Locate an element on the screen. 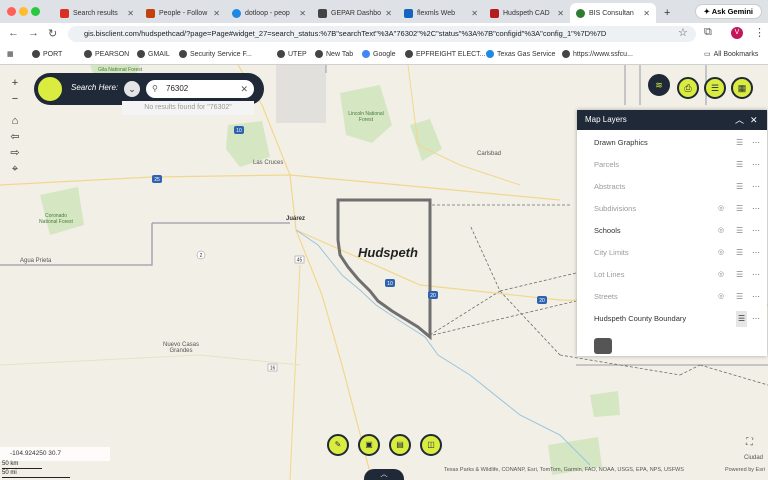 This screenshot has width=768, height=480. extensions-icon: ⧉ is located at coordinates (708, 32).